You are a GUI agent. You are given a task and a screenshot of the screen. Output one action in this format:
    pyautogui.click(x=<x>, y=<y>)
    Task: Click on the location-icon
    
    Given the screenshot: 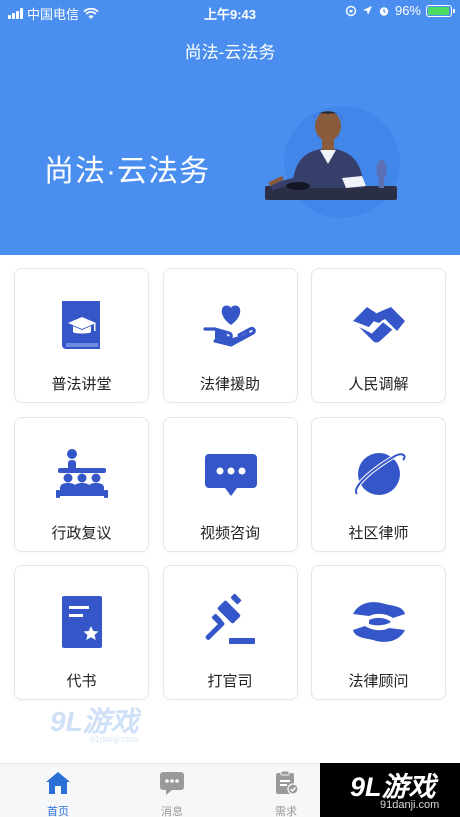 What is the action you would take?
    pyautogui.click(x=367, y=10)
    